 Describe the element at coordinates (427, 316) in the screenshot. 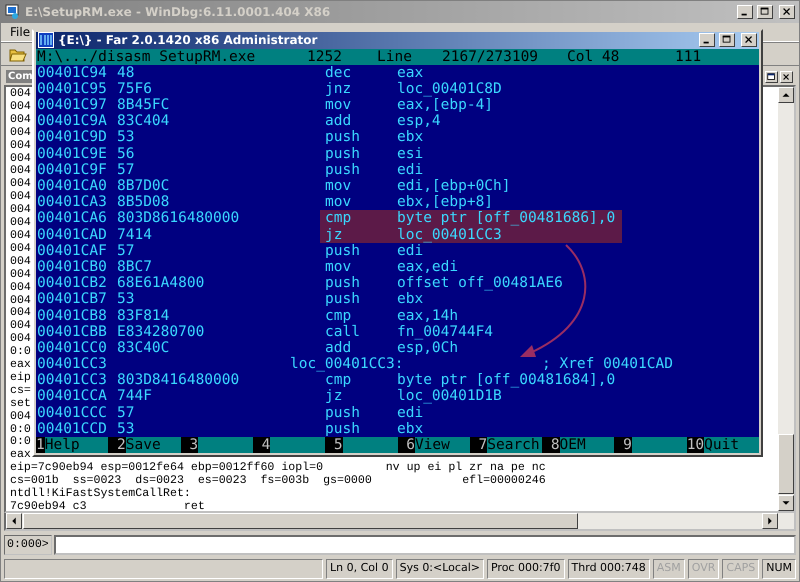

I see `operand: eax,14h` at that location.